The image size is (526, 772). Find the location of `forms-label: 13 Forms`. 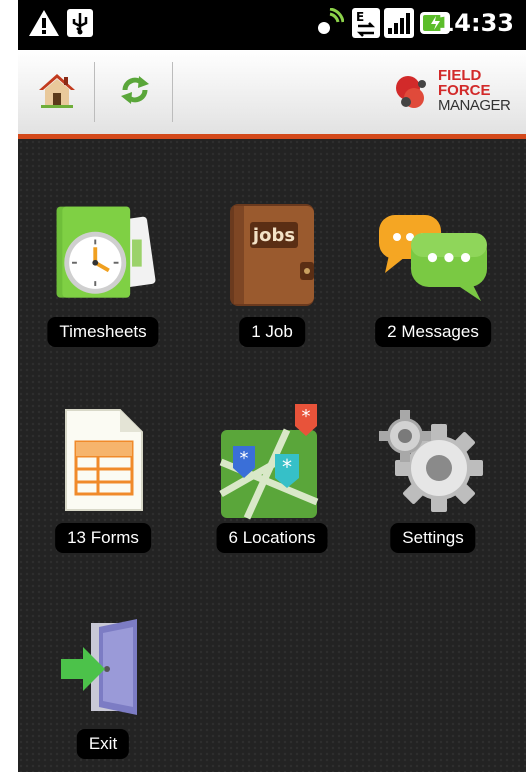

forms-label: 13 Forms is located at coordinates (103, 538).